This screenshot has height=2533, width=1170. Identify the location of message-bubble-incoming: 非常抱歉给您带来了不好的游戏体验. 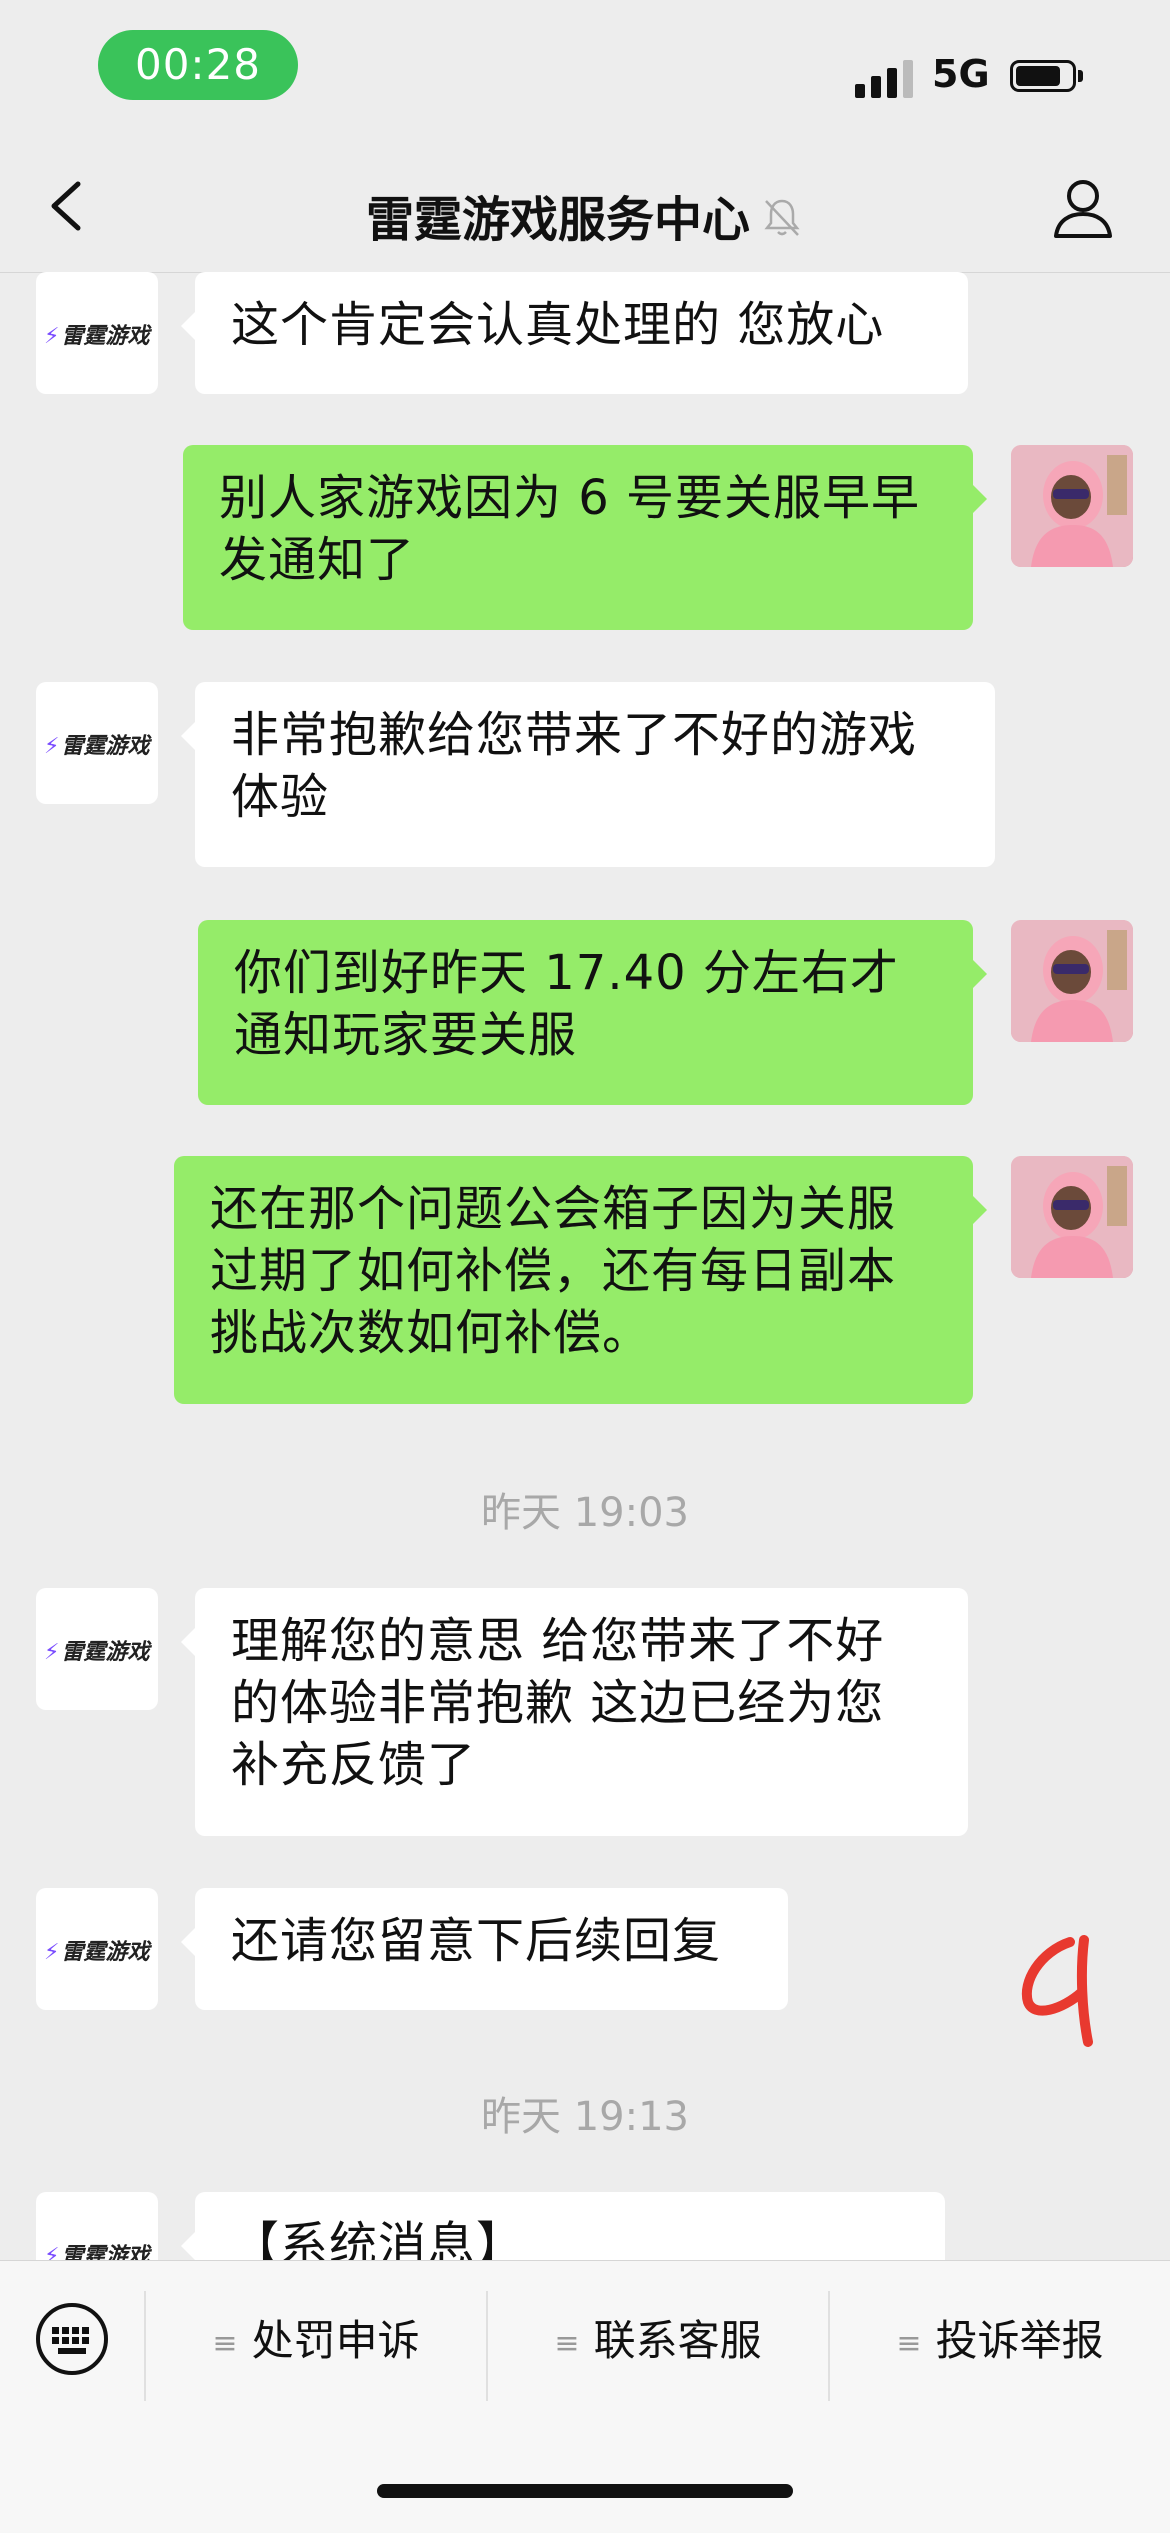
(588, 774).